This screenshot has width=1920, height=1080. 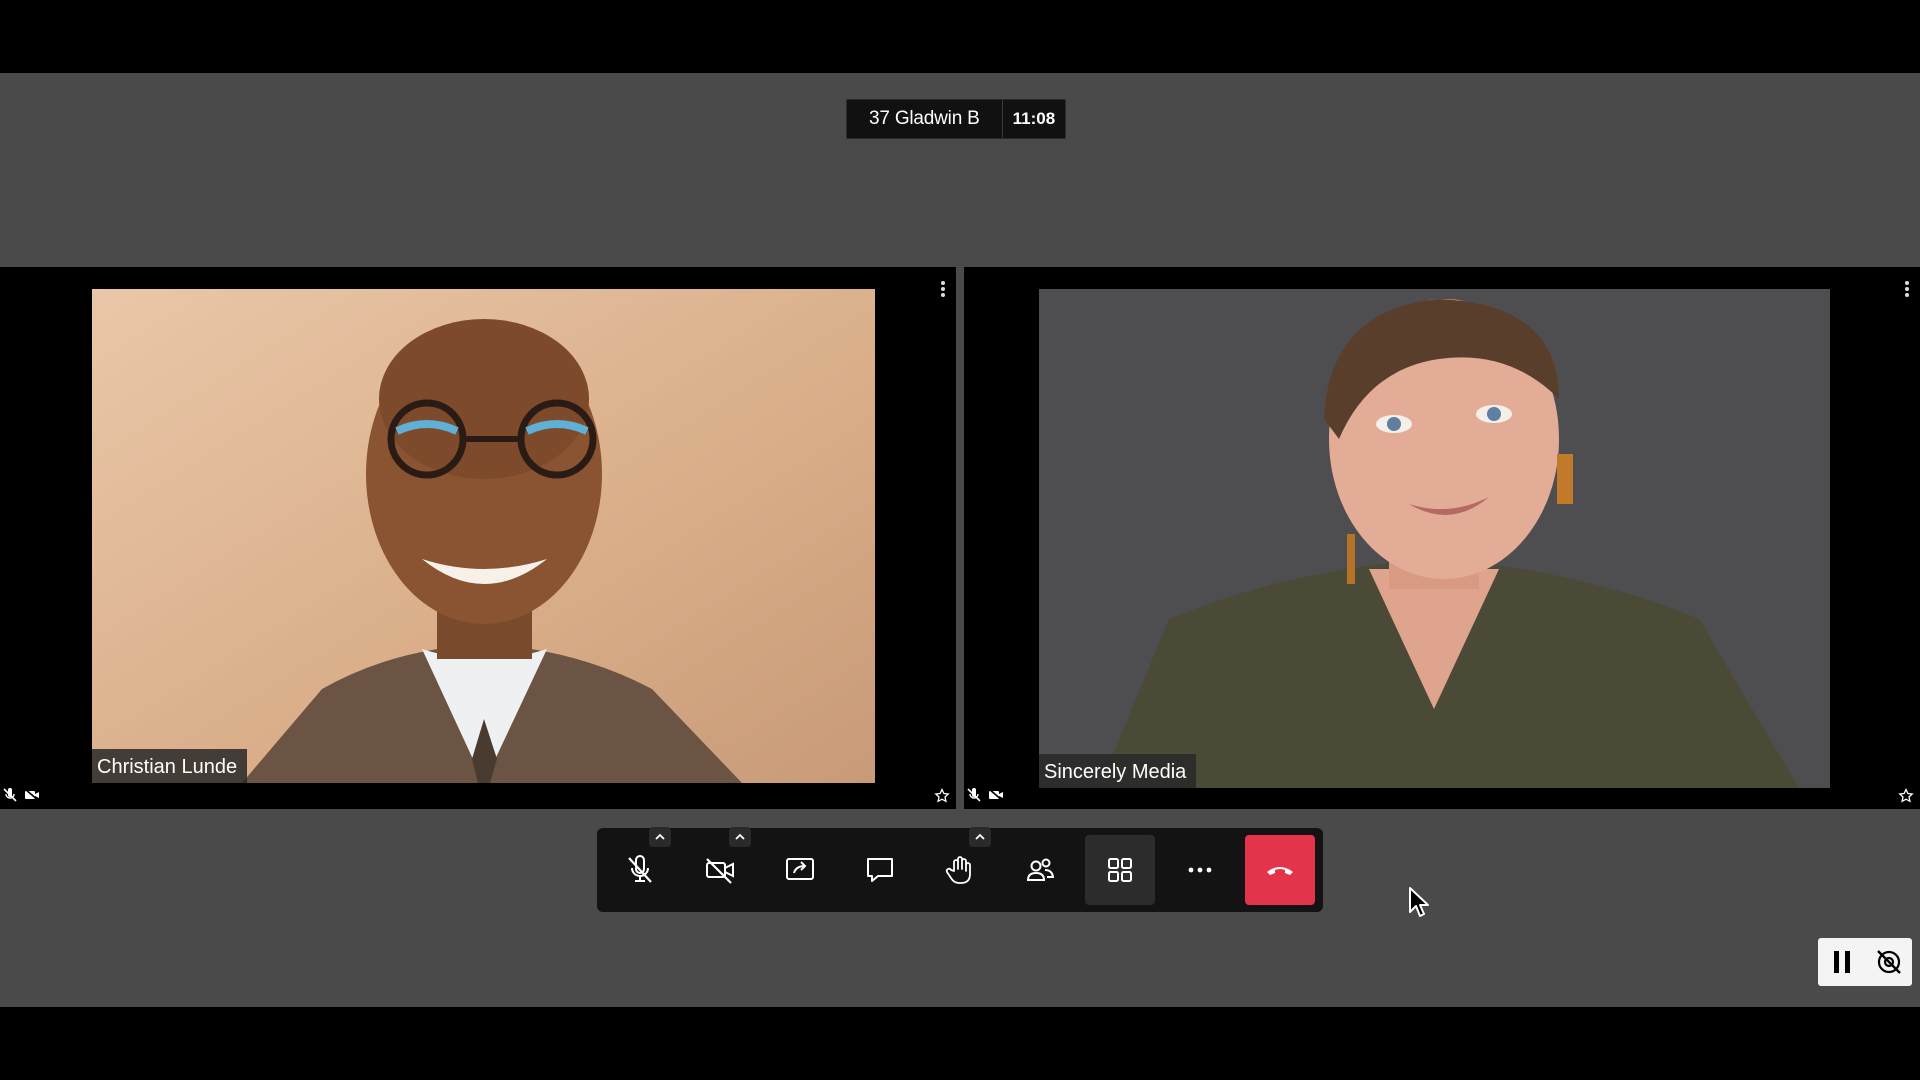 I want to click on participants-button, so click(x=1040, y=870).